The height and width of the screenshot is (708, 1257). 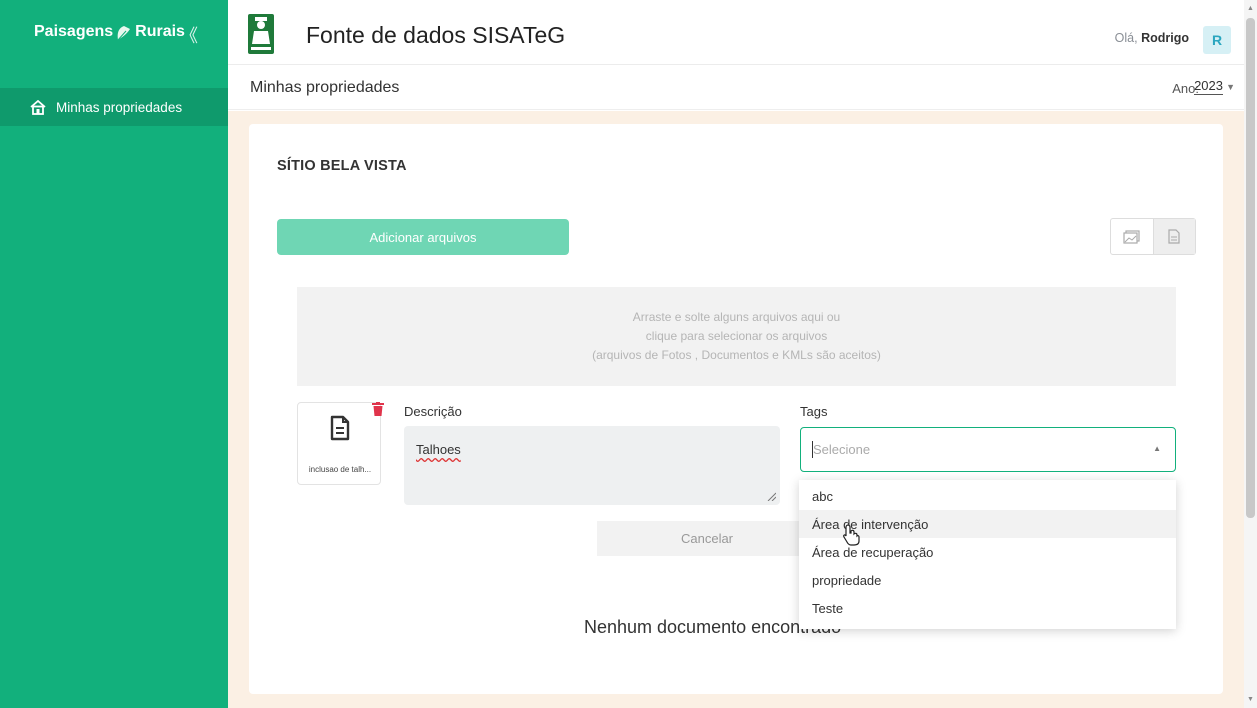 What do you see at coordinates (261, 34) in the screenshot?
I see `sisateg-logo` at bounding box center [261, 34].